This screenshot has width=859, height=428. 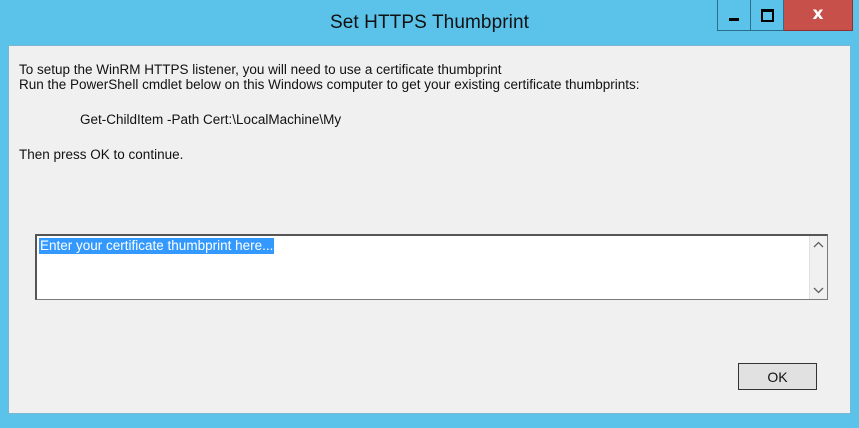 I want to click on chevron-down-icon, so click(x=818, y=290).